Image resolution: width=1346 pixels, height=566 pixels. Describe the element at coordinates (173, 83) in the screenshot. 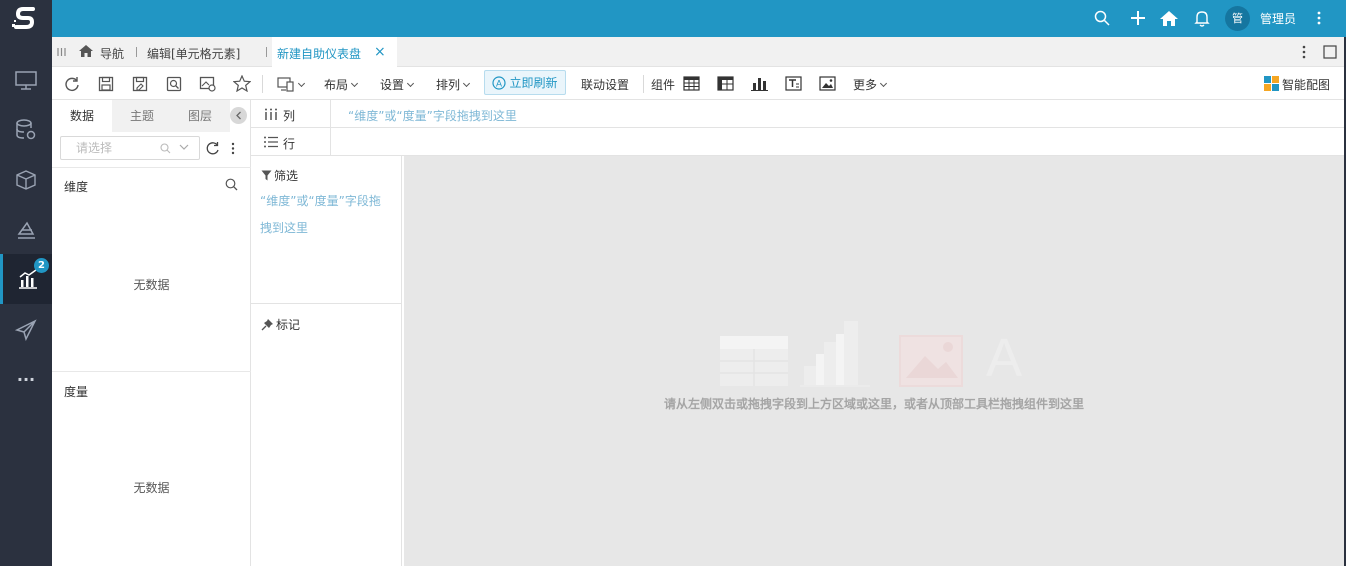

I see `preview-button` at that location.